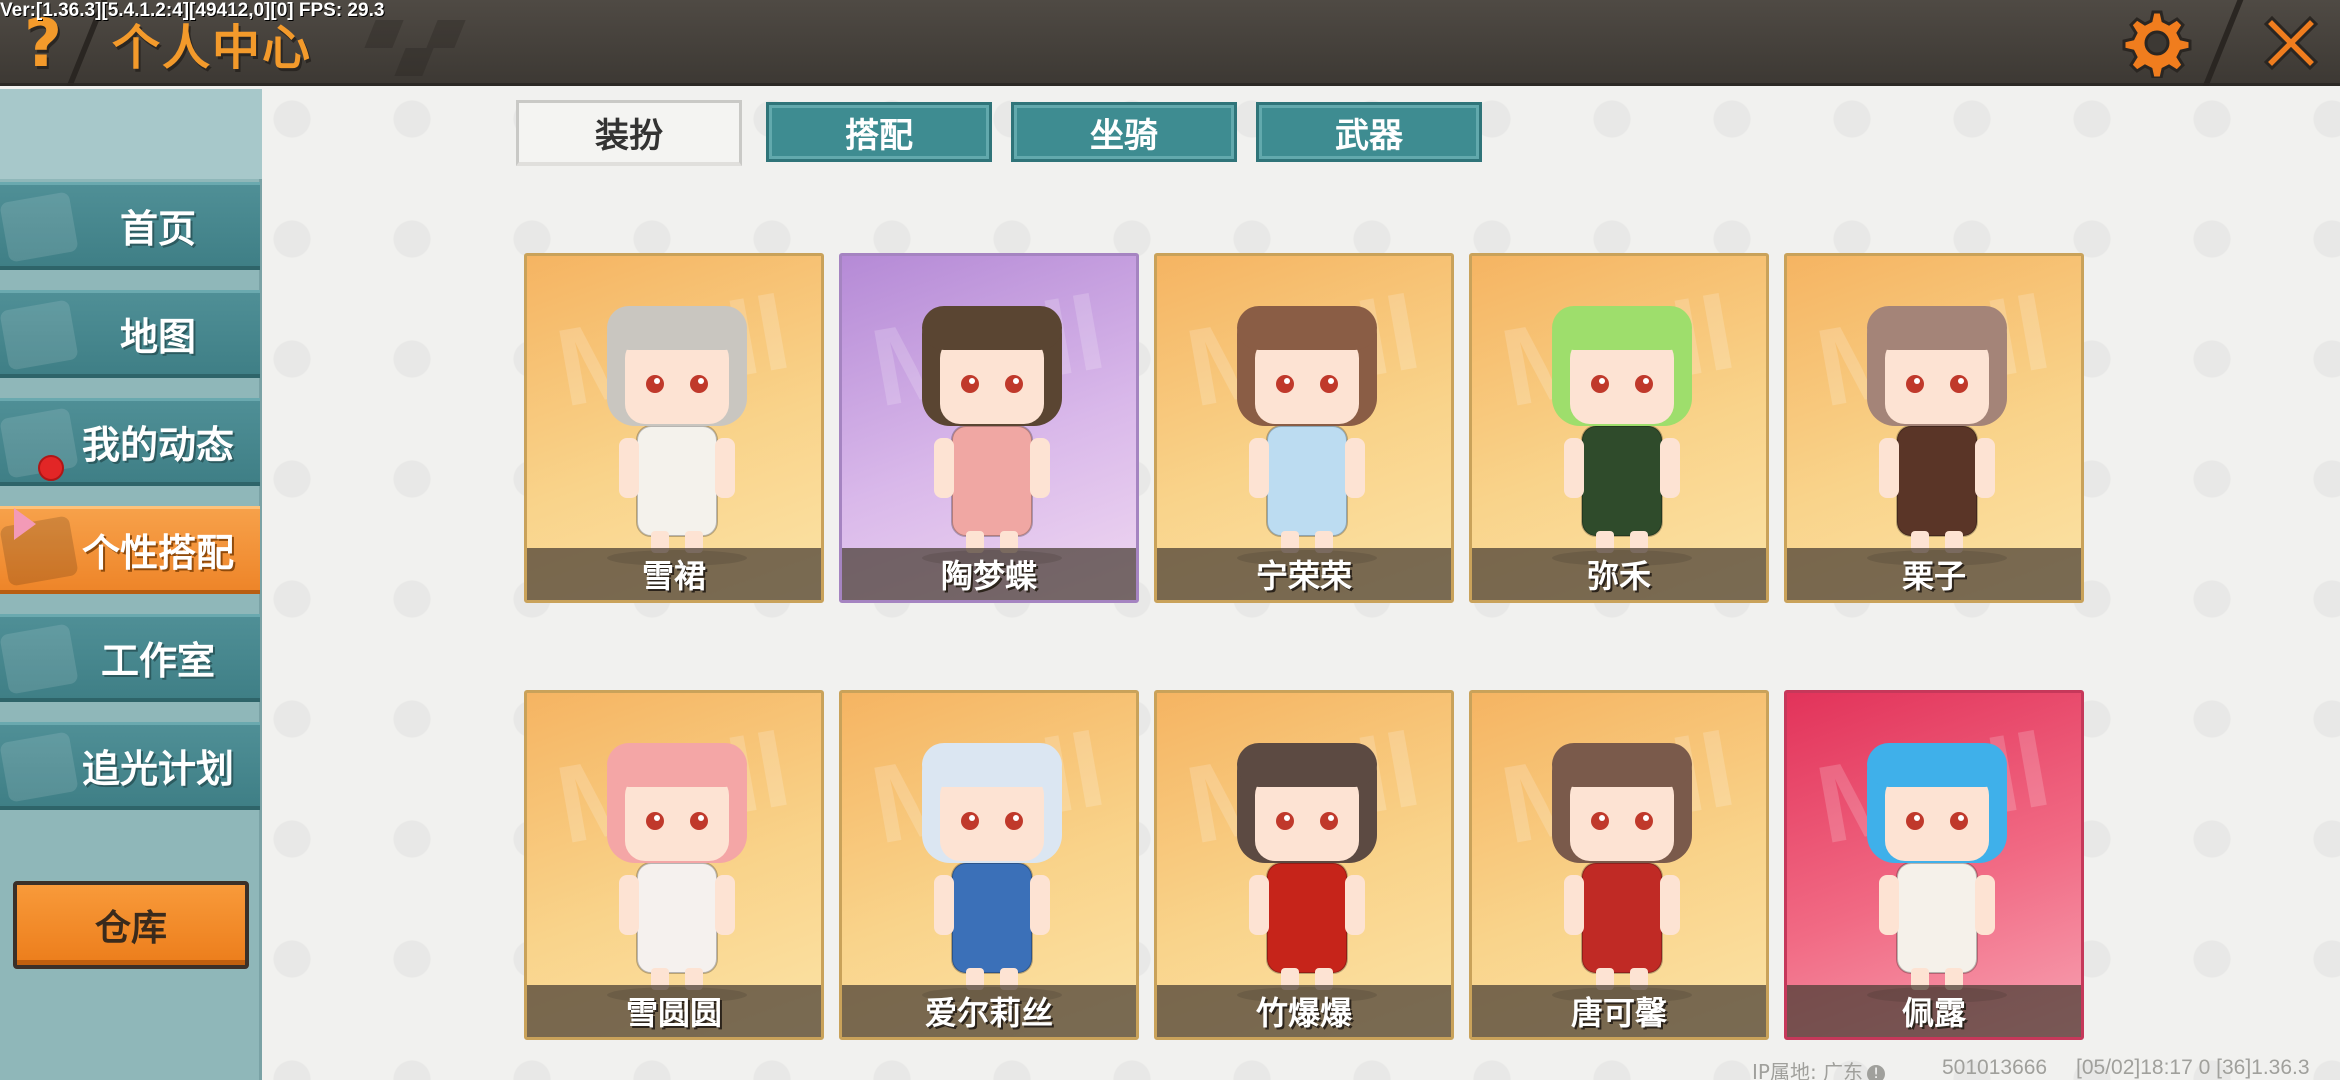  What do you see at coordinates (157, 229) in the screenshot?
I see `sidebar-item-label: 首页` at bounding box center [157, 229].